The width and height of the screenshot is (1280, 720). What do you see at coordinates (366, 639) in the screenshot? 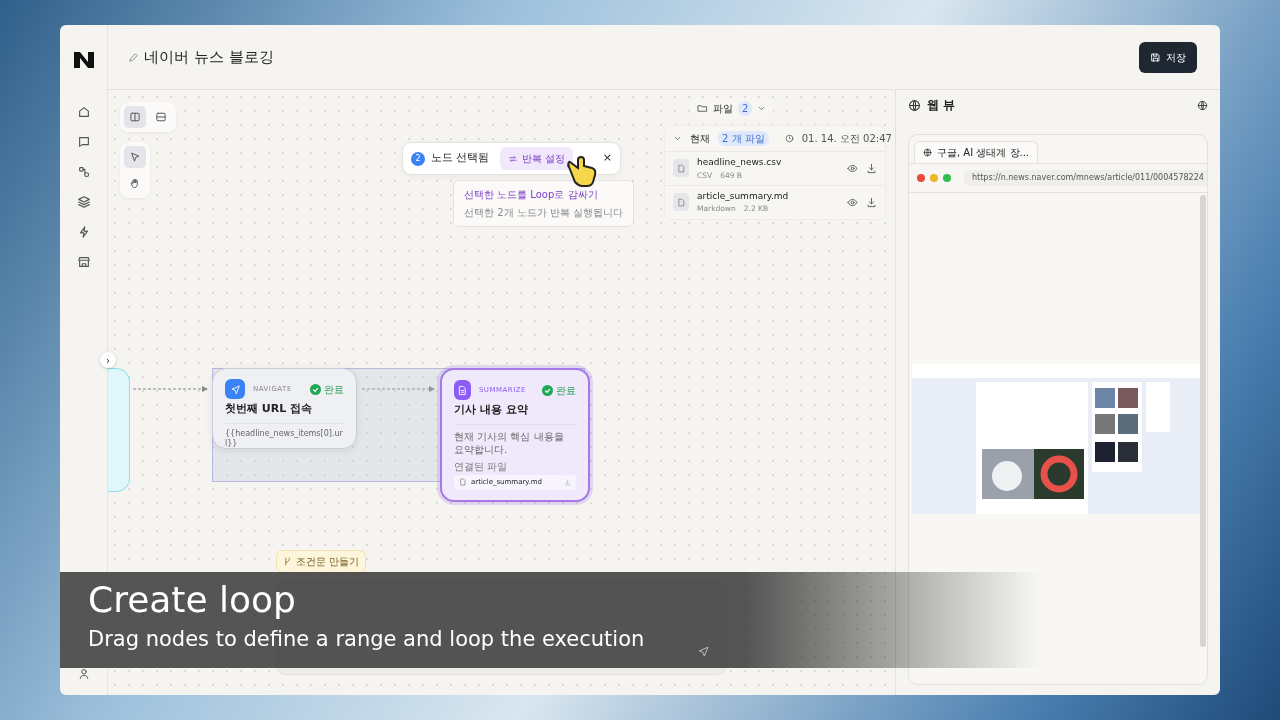
I see `caption-subtitle: Drag nodes to define a range and loop the execution` at bounding box center [366, 639].